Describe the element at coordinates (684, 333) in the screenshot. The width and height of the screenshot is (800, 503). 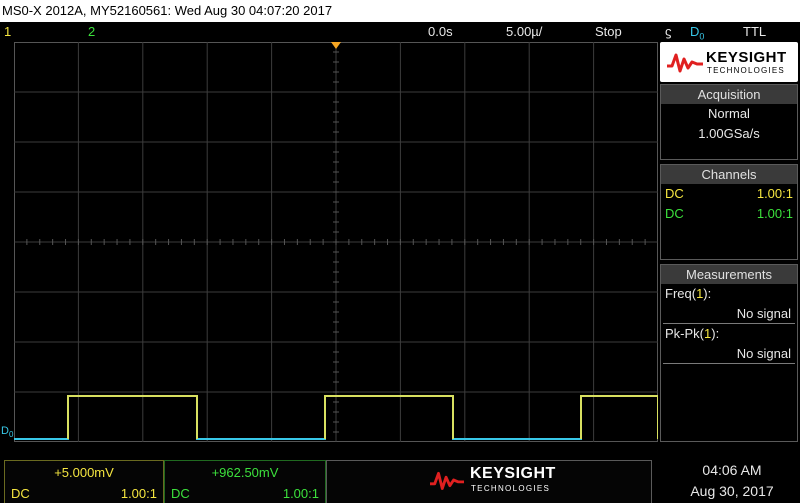
I see `pkpk-label: Pk-Pk(` at that location.